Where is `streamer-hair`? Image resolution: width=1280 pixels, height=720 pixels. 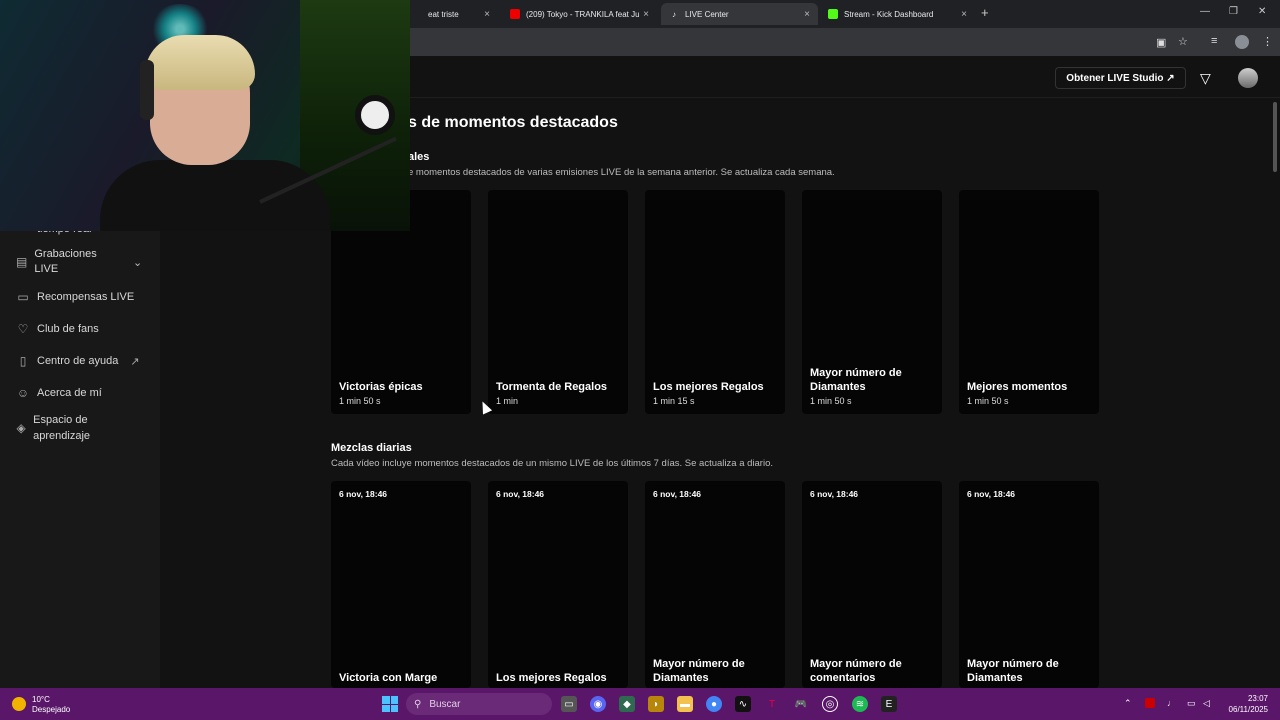
streamer-hair is located at coordinates (200, 62).